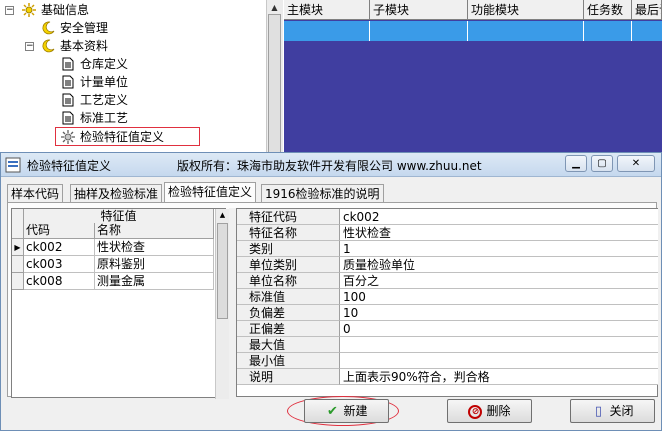 The height and width of the screenshot is (431, 662). What do you see at coordinates (104, 64) in the screenshot?
I see `tree-item-warehouse: 仓库定义` at bounding box center [104, 64].